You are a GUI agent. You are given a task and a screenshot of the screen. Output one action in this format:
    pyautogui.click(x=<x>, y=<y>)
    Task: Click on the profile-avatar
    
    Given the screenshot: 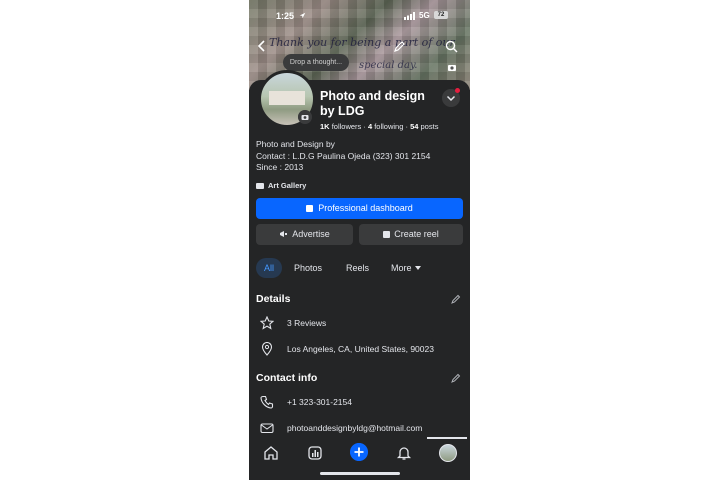 What is the action you would take?
    pyautogui.click(x=448, y=453)
    